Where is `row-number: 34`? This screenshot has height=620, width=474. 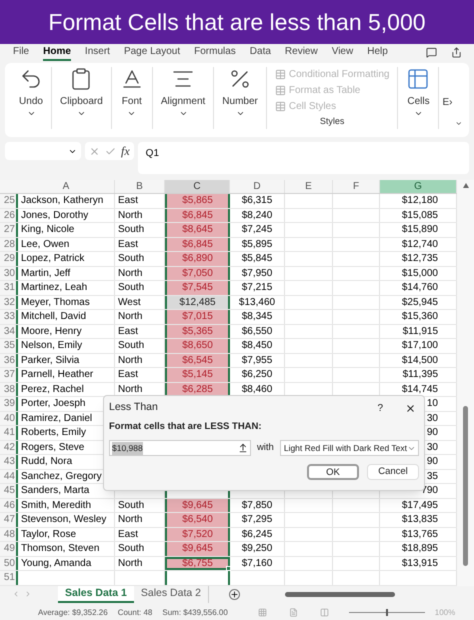 row-number: 34 is located at coordinates (9, 331).